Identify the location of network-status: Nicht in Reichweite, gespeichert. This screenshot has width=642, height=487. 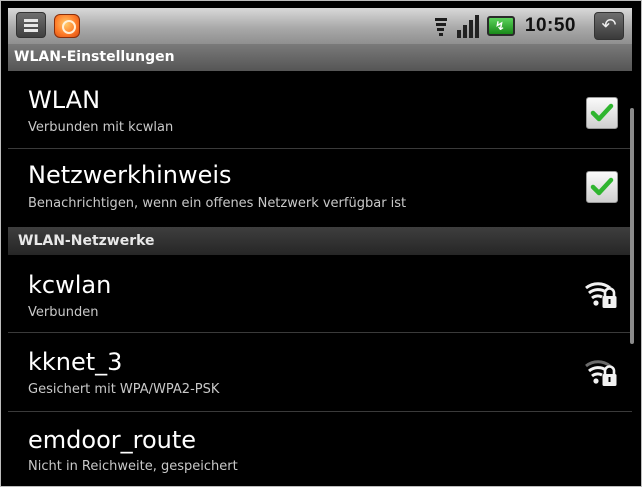
(133, 466).